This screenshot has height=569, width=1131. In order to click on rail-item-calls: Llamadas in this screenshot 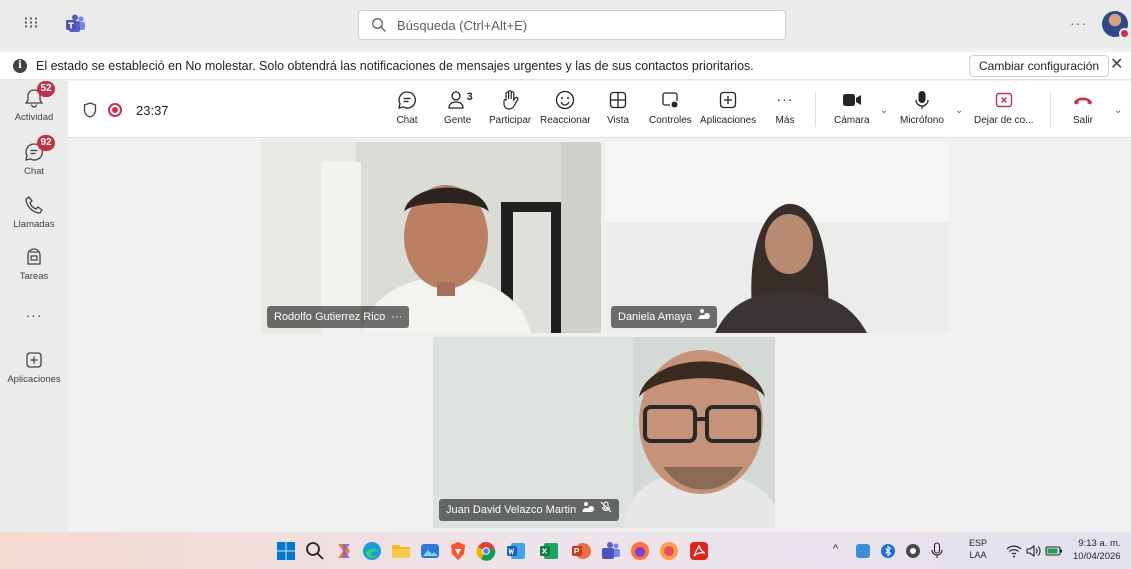, I will do `click(34, 212)`.